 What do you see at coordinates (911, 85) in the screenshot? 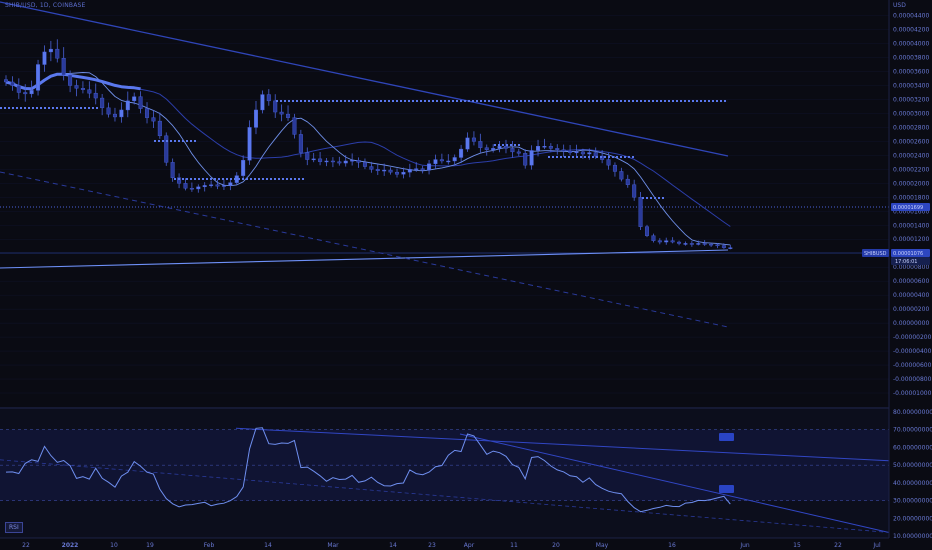
I see `price-tick-label: 0.00003400` at bounding box center [911, 85].